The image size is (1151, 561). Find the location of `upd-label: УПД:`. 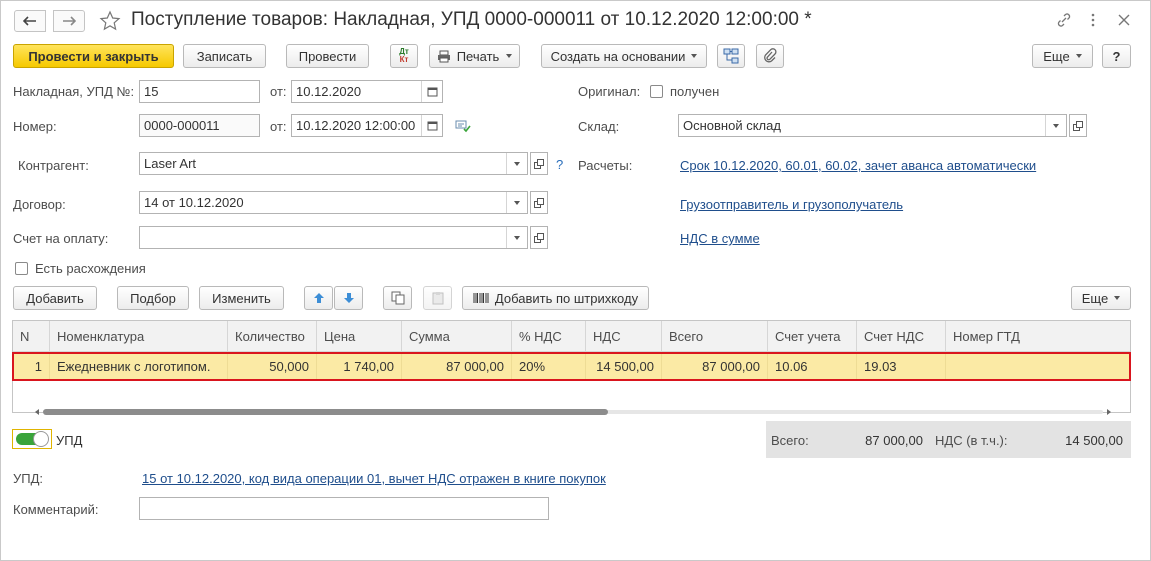

upd-label: УПД: is located at coordinates (28, 478).